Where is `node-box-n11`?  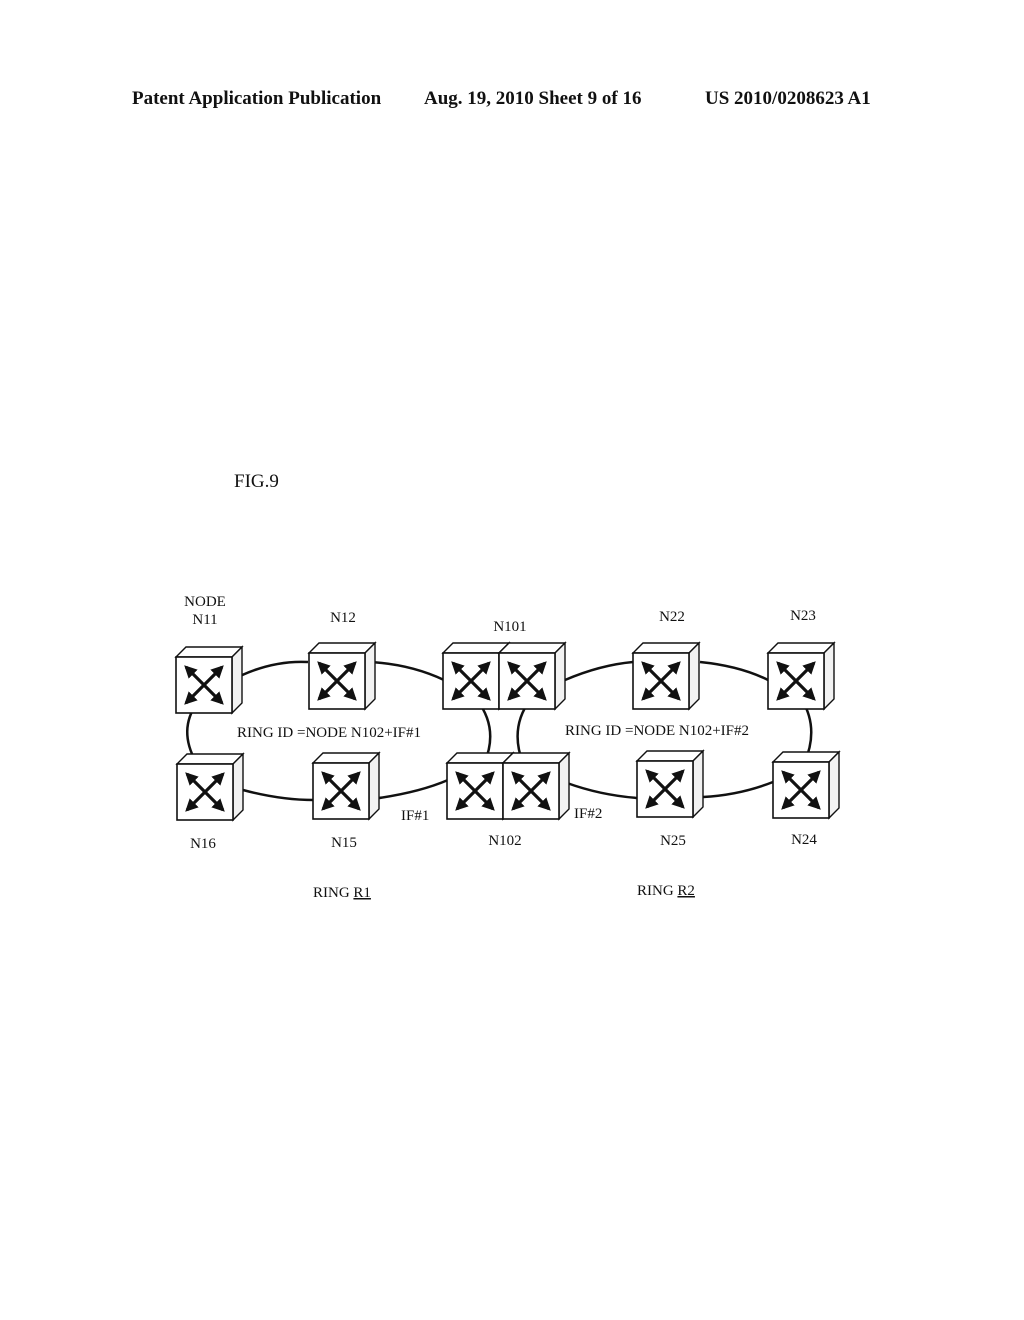
node-box-n11 is located at coordinates (209, 680).